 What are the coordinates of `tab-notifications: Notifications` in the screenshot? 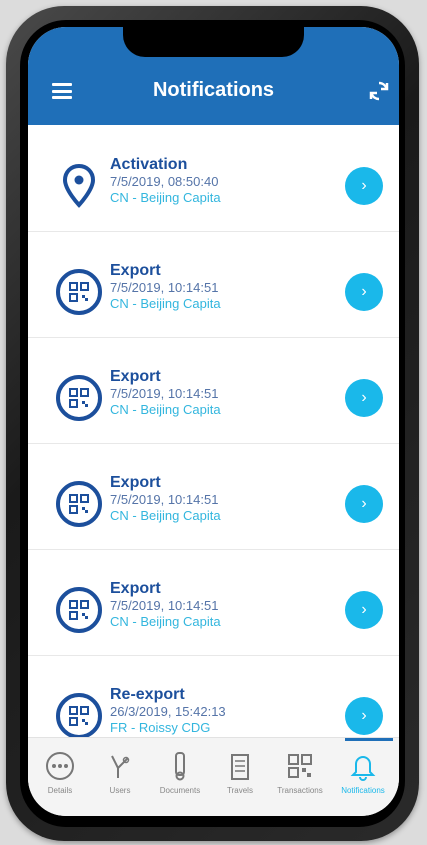 It's located at (363, 772).